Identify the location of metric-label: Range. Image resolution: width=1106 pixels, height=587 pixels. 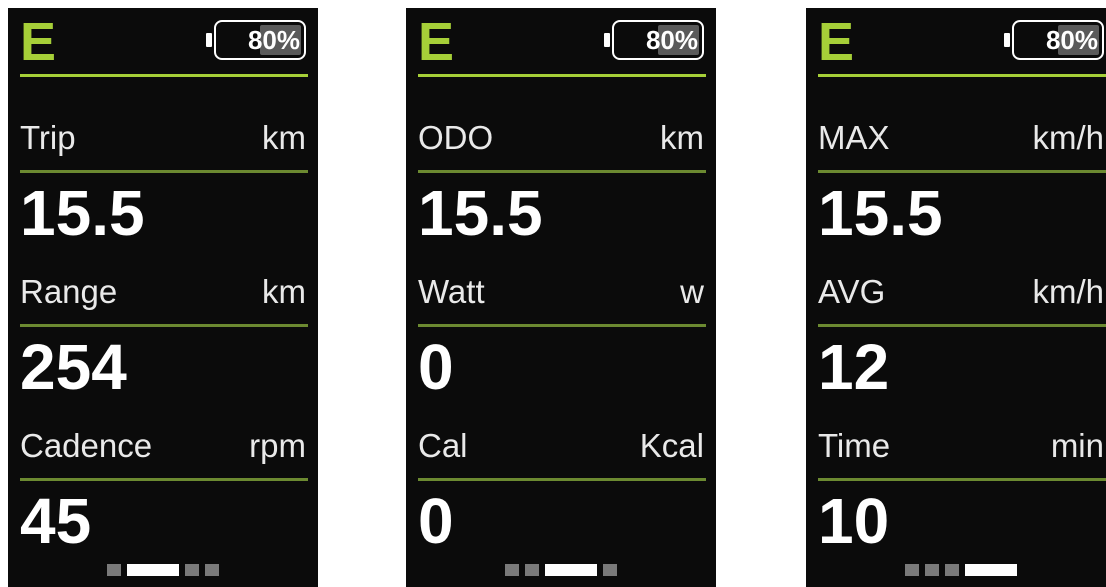
(69, 291).